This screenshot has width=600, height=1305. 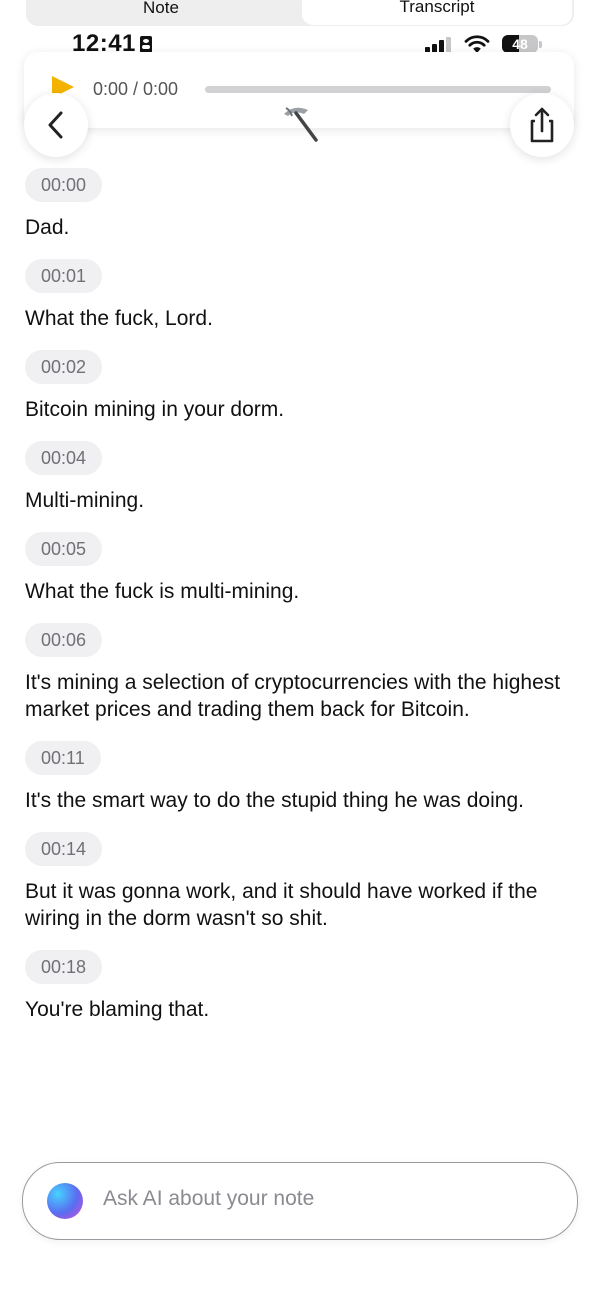 I want to click on timestamp-chip: 00:11, so click(x=63, y=758).